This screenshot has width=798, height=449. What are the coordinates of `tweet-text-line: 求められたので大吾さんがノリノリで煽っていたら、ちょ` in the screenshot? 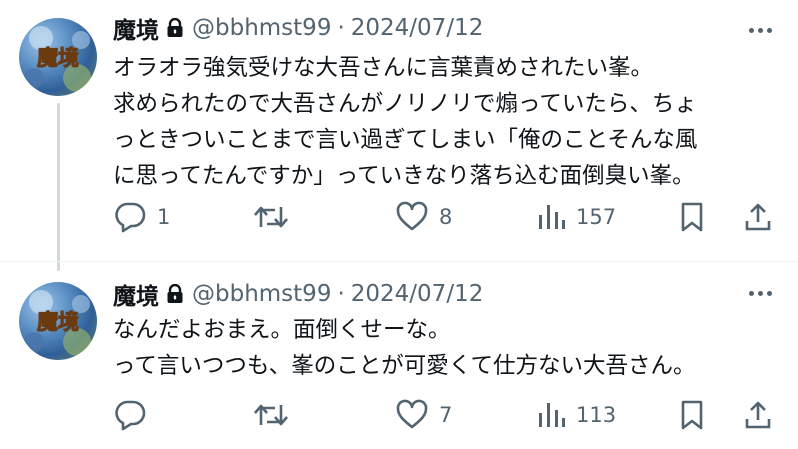 It's located at (405, 104).